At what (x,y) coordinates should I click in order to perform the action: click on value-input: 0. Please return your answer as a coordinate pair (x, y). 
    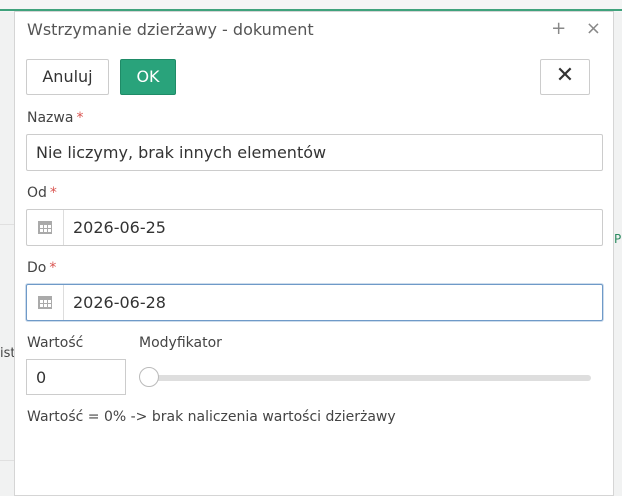
    Looking at the image, I should click on (76, 377).